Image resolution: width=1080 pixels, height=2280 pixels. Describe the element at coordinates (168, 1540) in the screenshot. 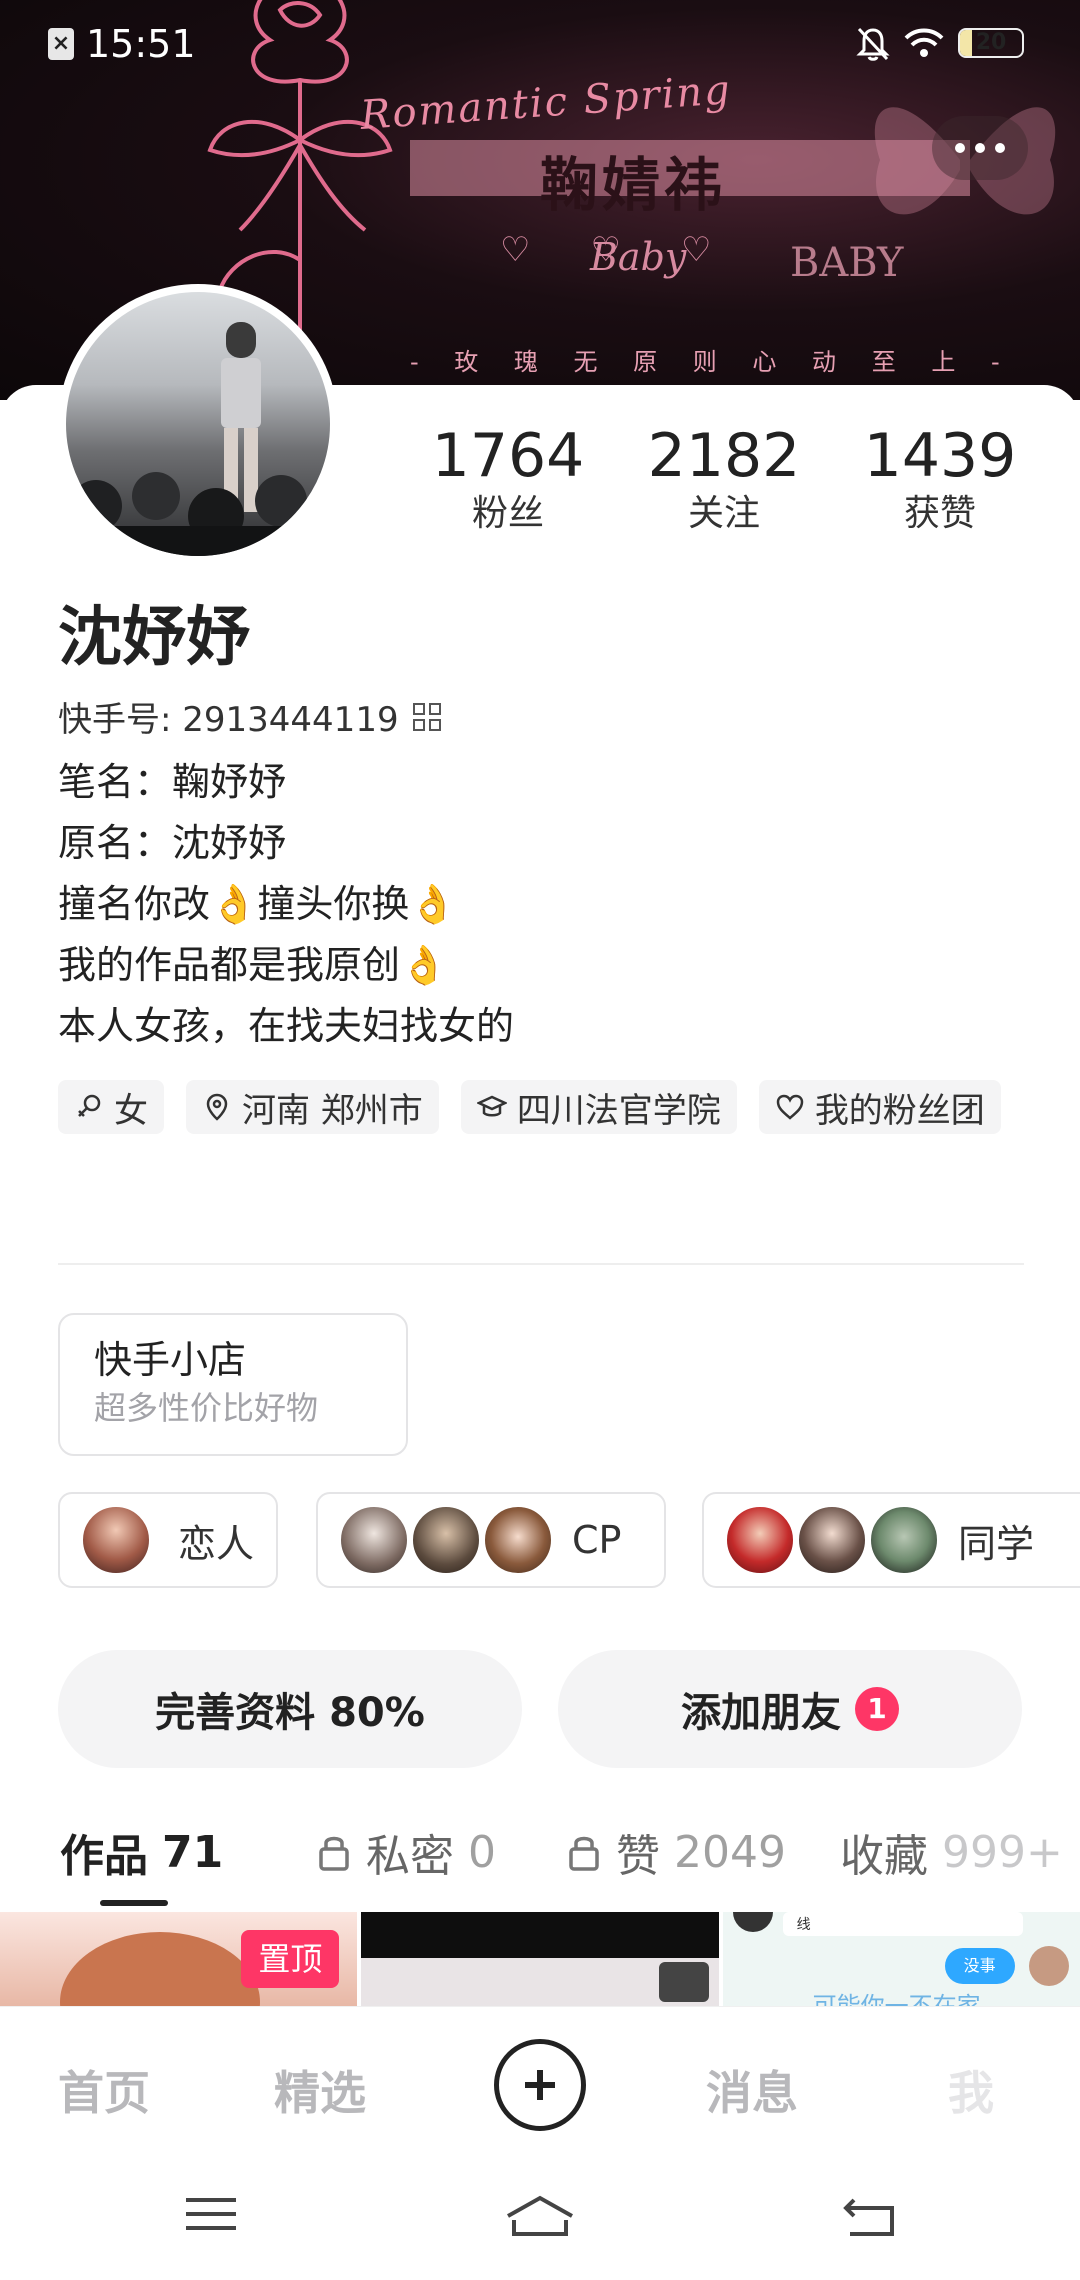

I see `relation-lover: 恋人` at that location.